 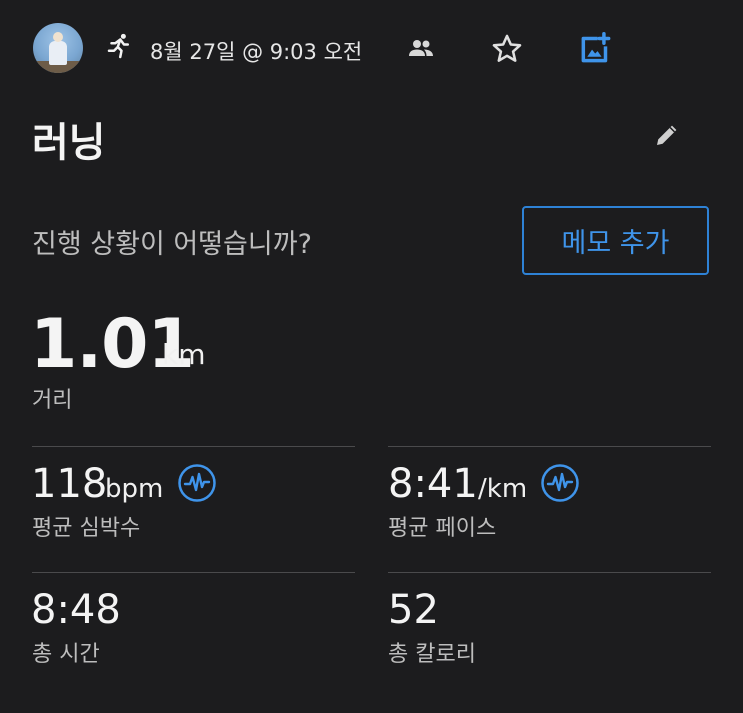 What do you see at coordinates (52, 400) in the screenshot?
I see `distance-label: 거리` at bounding box center [52, 400].